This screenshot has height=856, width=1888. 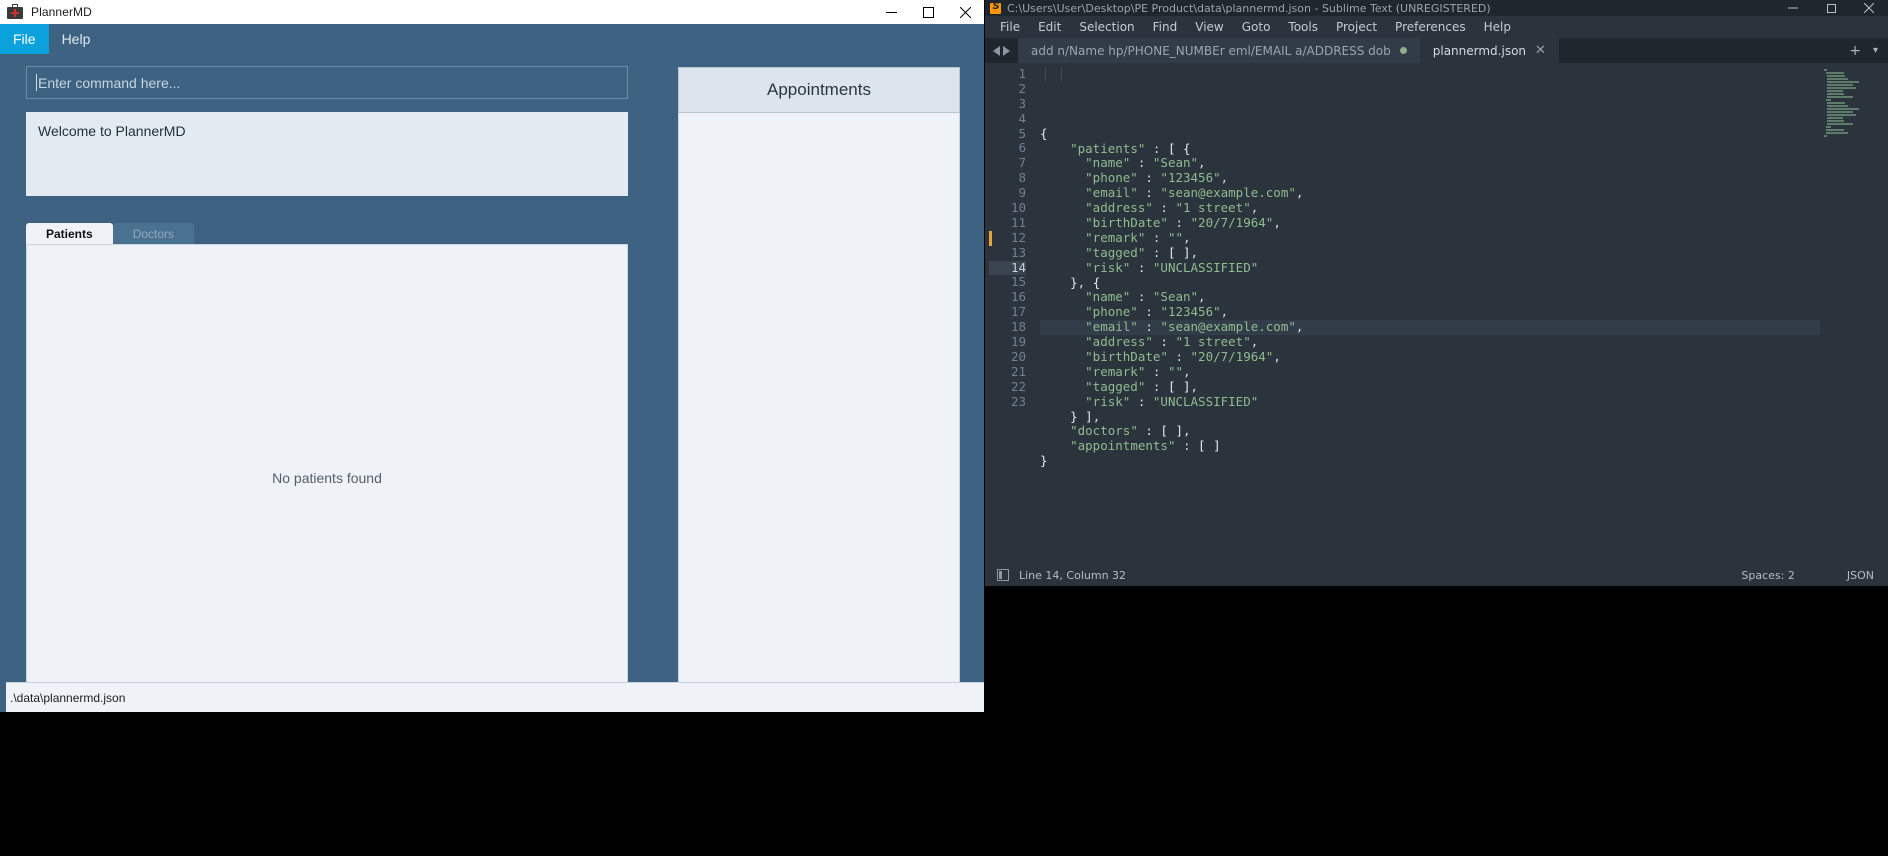 I want to click on menu-selection: Selection, so click(x=1106, y=27).